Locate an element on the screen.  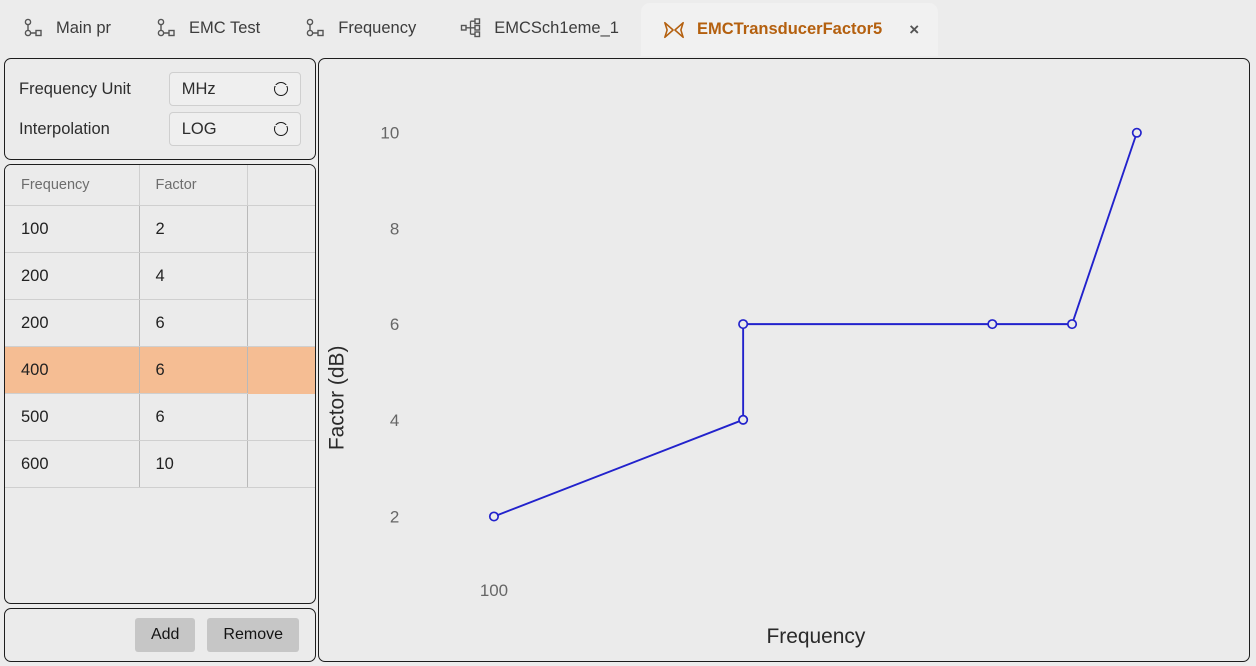
interpolation-row: Interpolation LOG is located at coordinates (160, 129).